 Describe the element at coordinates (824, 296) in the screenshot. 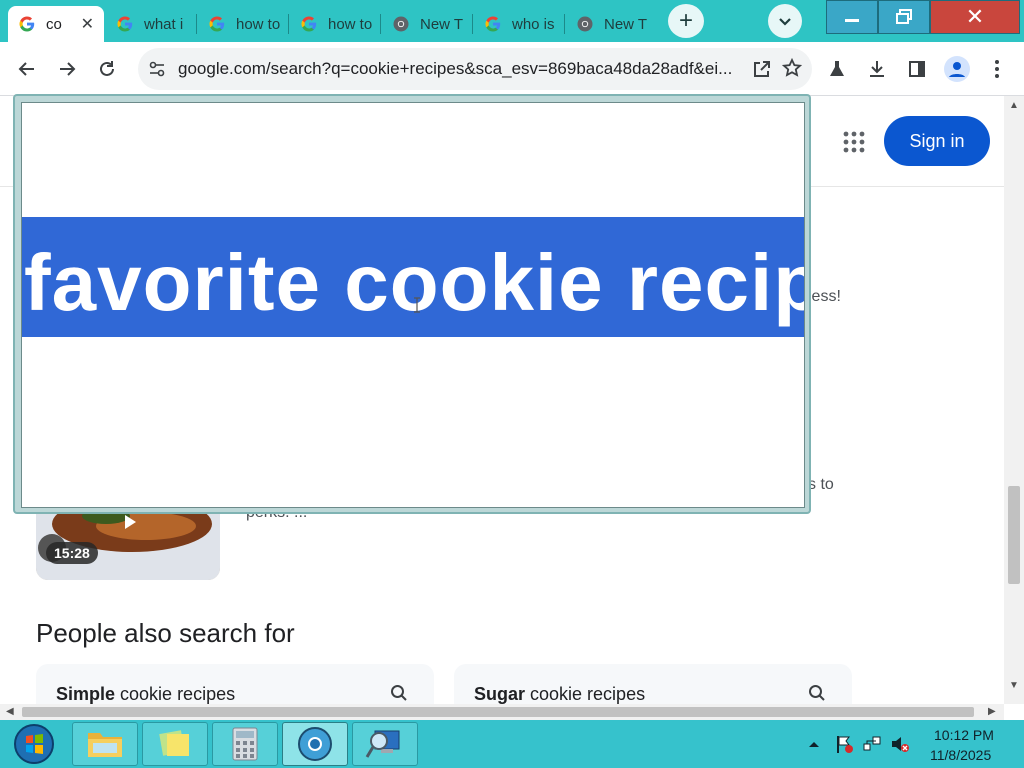

I see `result-snippet-fragment: less!` at that location.